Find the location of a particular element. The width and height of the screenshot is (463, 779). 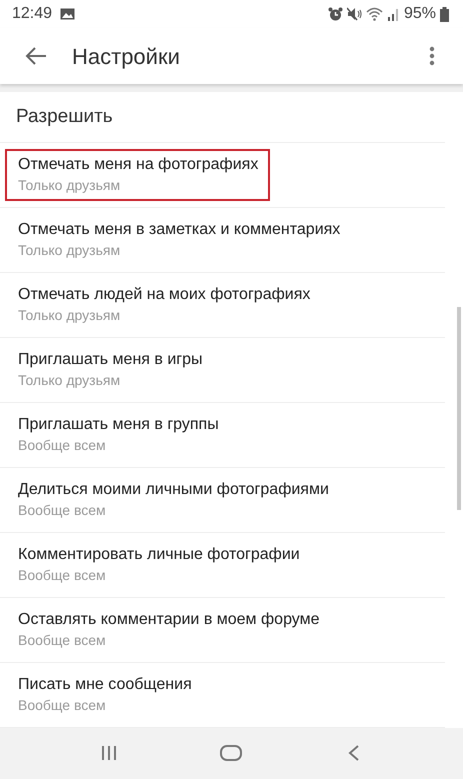

setting-title: Отмечать меня на фотографиях is located at coordinates (138, 165).